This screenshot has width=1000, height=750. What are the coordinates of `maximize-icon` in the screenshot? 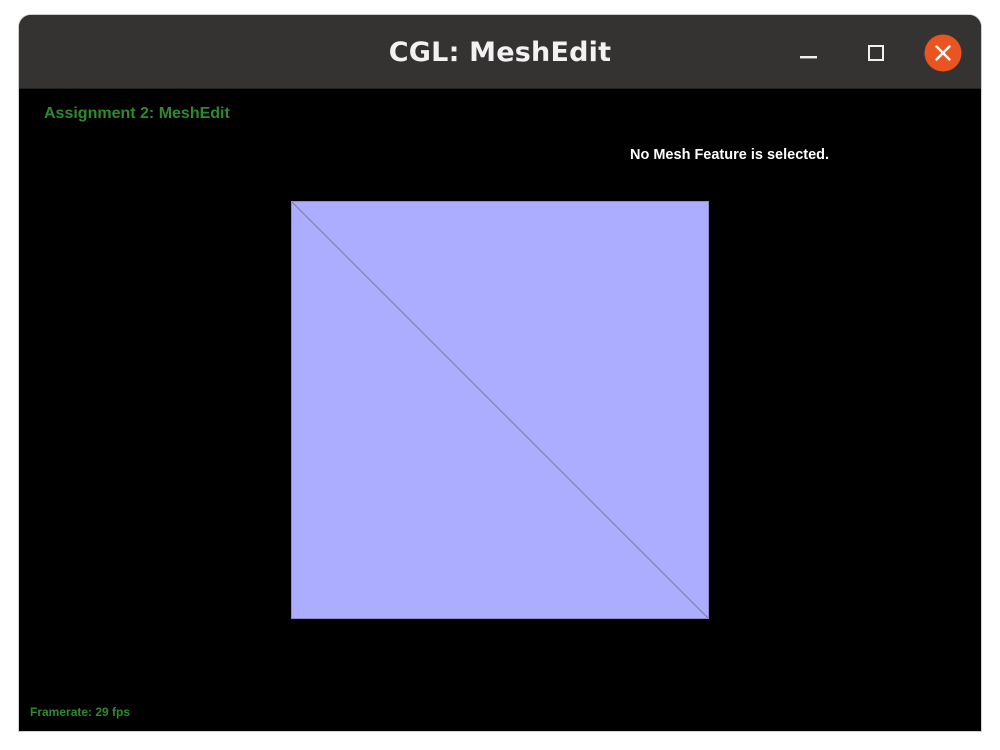 It's located at (876, 53).